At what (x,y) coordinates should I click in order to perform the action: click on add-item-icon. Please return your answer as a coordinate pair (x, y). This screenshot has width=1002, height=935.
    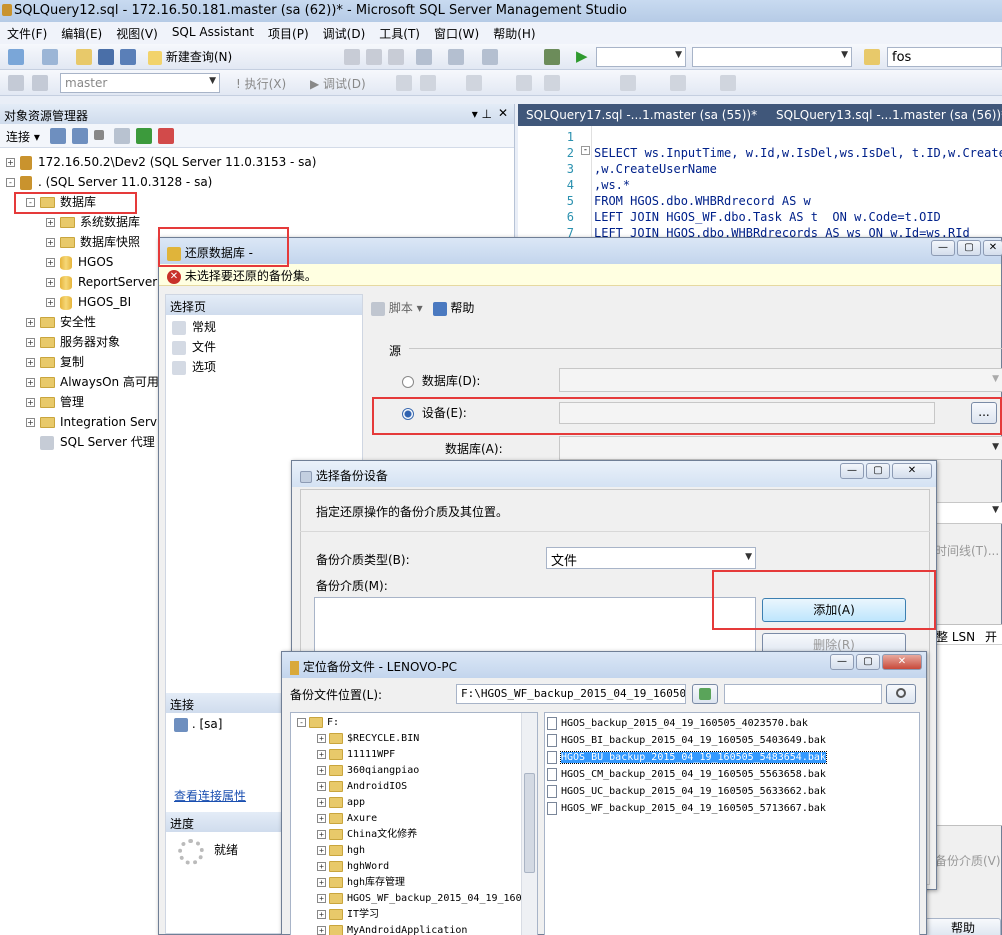
    Looking at the image, I should click on (50, 57).